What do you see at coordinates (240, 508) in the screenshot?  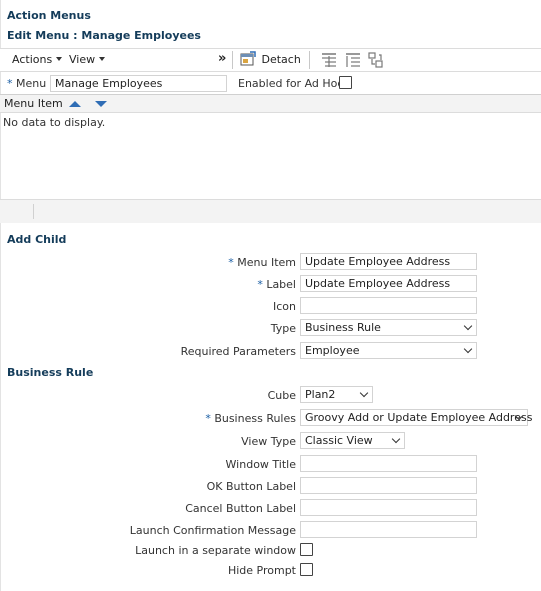 I see `cancel-button-label-label: Cancel Button Label` at bounding box center [240, 508].